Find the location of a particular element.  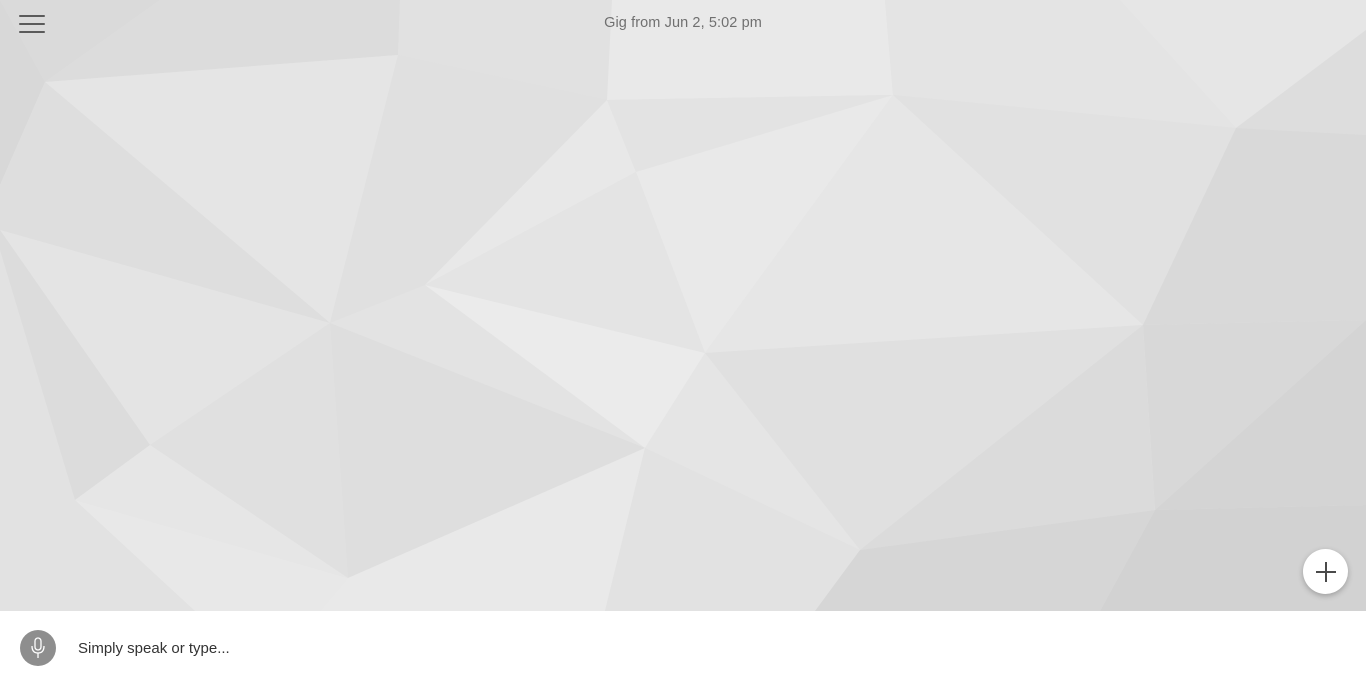

page-title: Gig from Jun 2, 5:02 pm is located at coordinates (683, 23).